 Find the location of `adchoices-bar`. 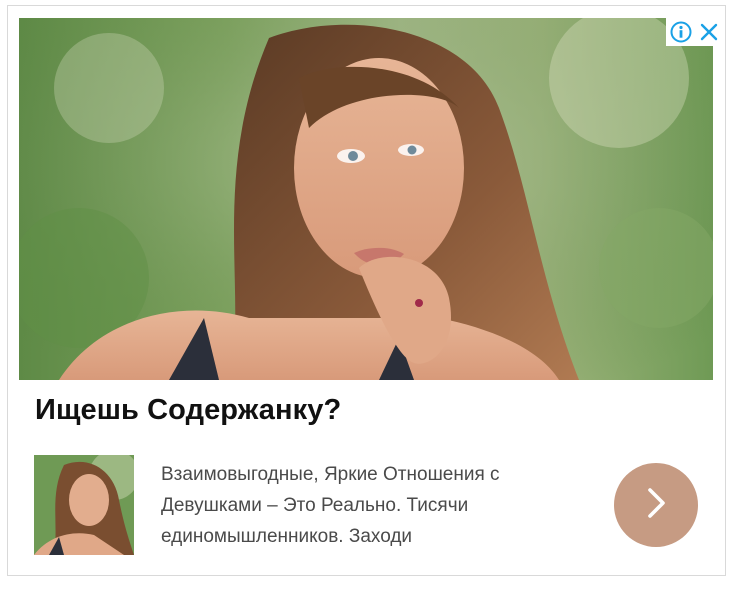

adchoices-bar is located at coordinates (695, 32).